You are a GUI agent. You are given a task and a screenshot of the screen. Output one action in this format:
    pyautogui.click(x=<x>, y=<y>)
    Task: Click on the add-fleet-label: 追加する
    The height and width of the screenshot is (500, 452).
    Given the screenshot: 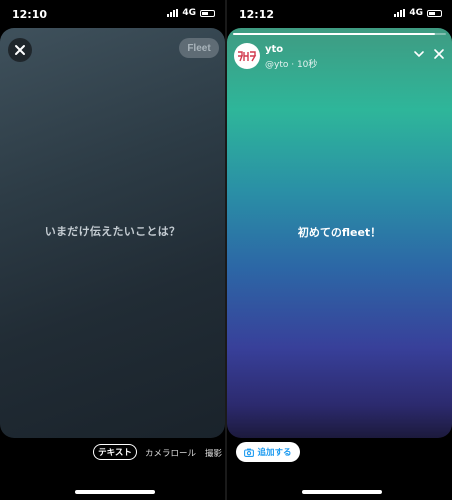 What is the action you would take?
    pyautogui.click(x=274, y=453)
    